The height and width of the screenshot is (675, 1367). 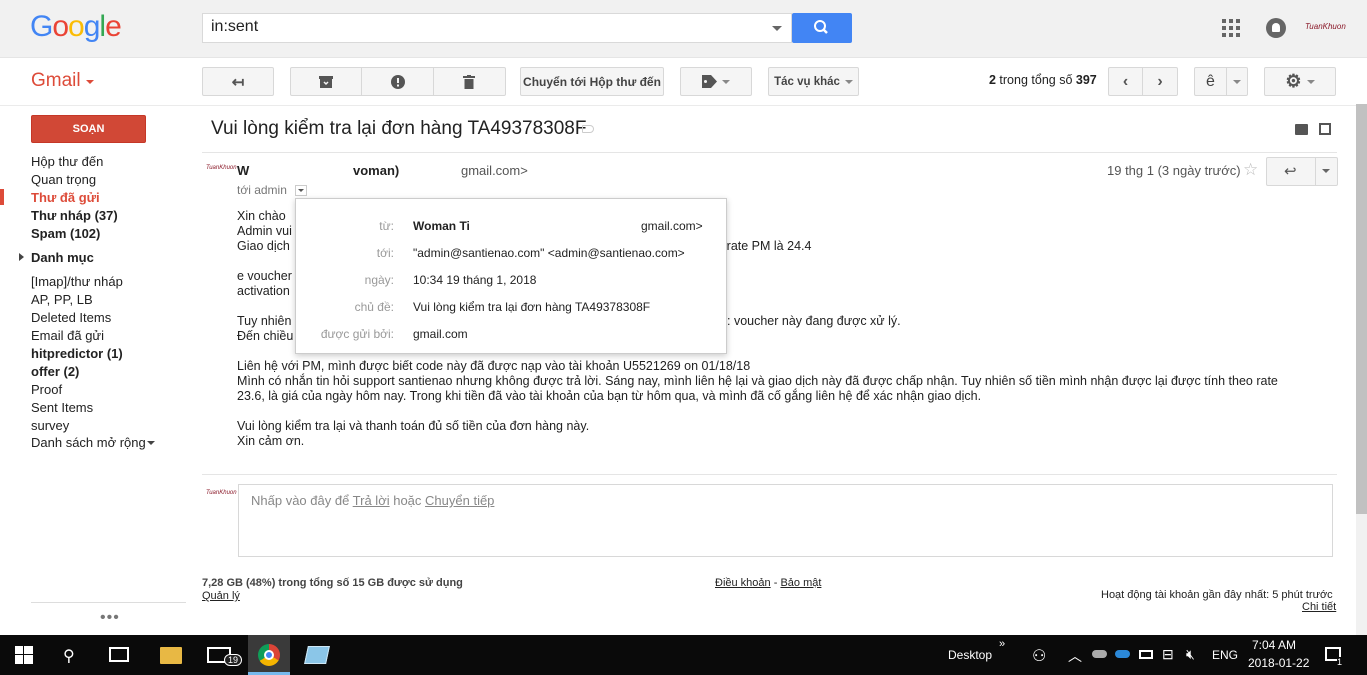 What do you see at coordinates (110, 618) in the screenshot?
I see `more-icon: •••` at bounding box center [110, 618].